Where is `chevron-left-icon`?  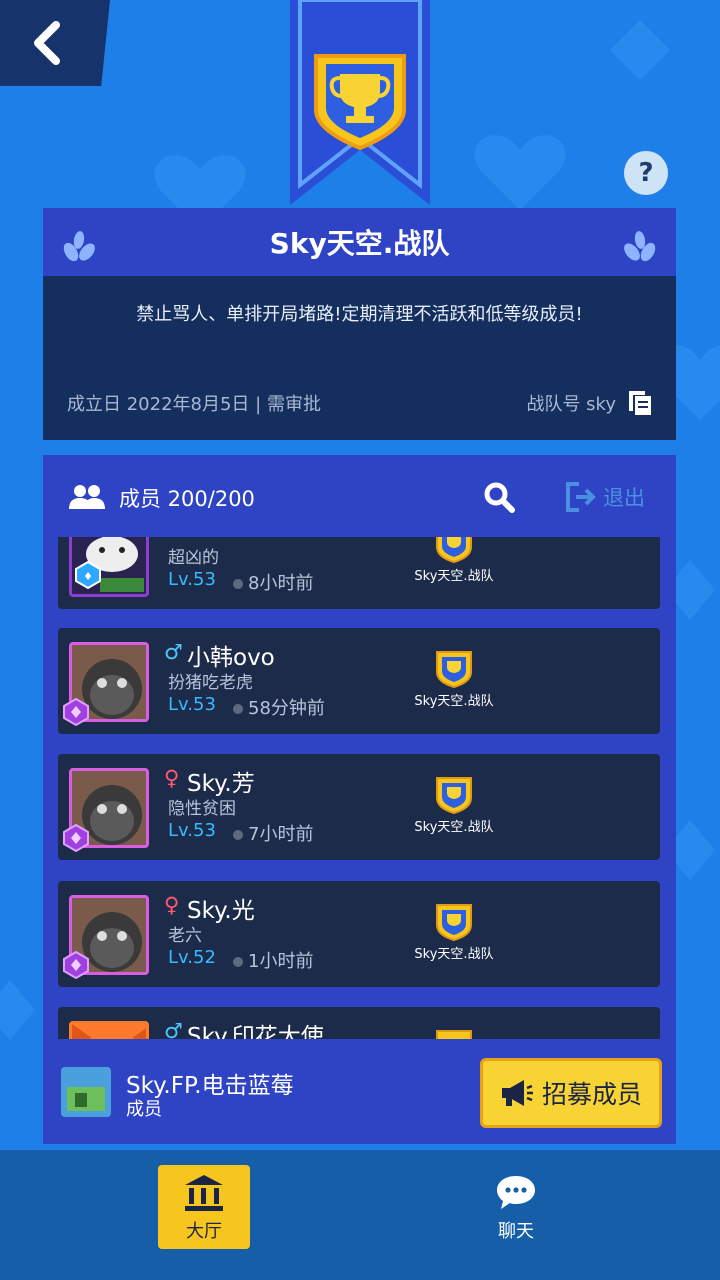 chevron-left-icon is located at coordinates (47, 43).